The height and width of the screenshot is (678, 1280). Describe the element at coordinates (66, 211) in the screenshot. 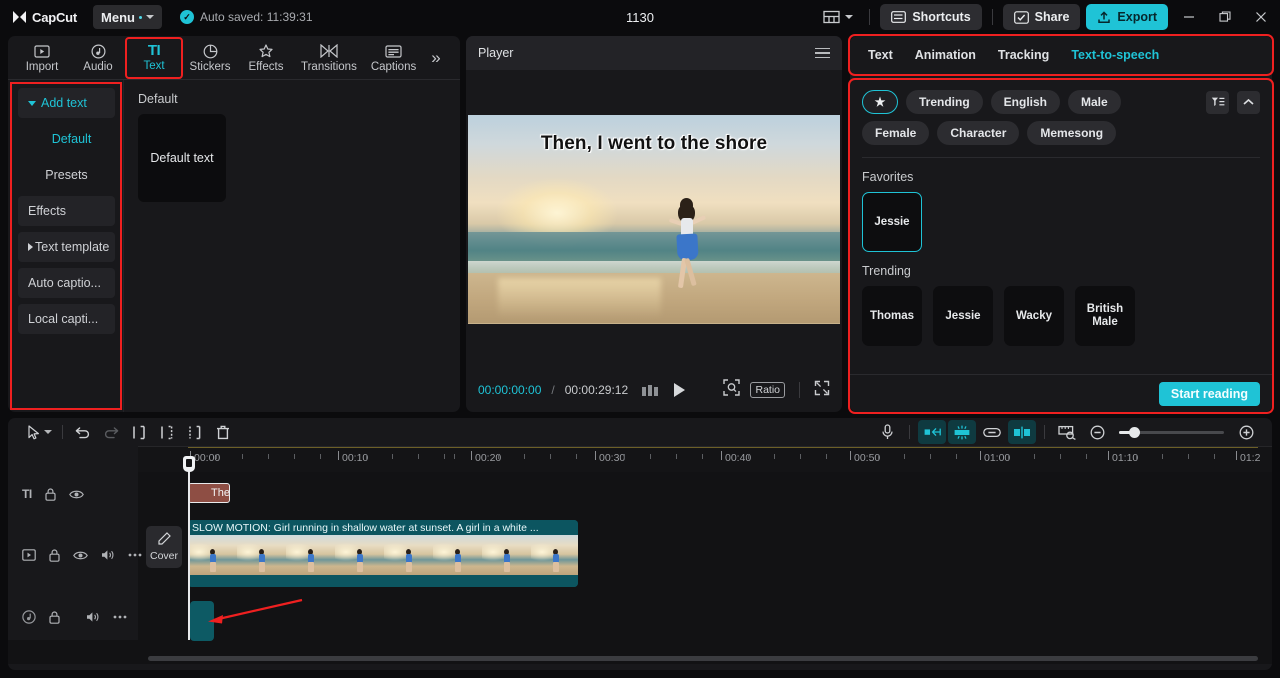

I see `sidebar-item-effects: Effects` at that location.